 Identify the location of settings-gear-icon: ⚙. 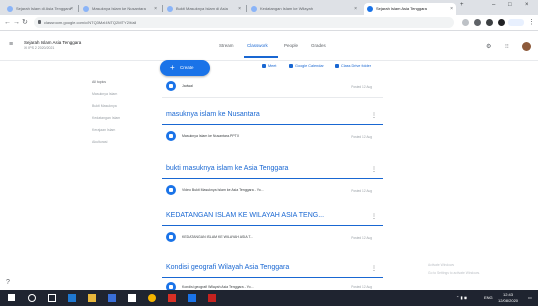
(488, 46).